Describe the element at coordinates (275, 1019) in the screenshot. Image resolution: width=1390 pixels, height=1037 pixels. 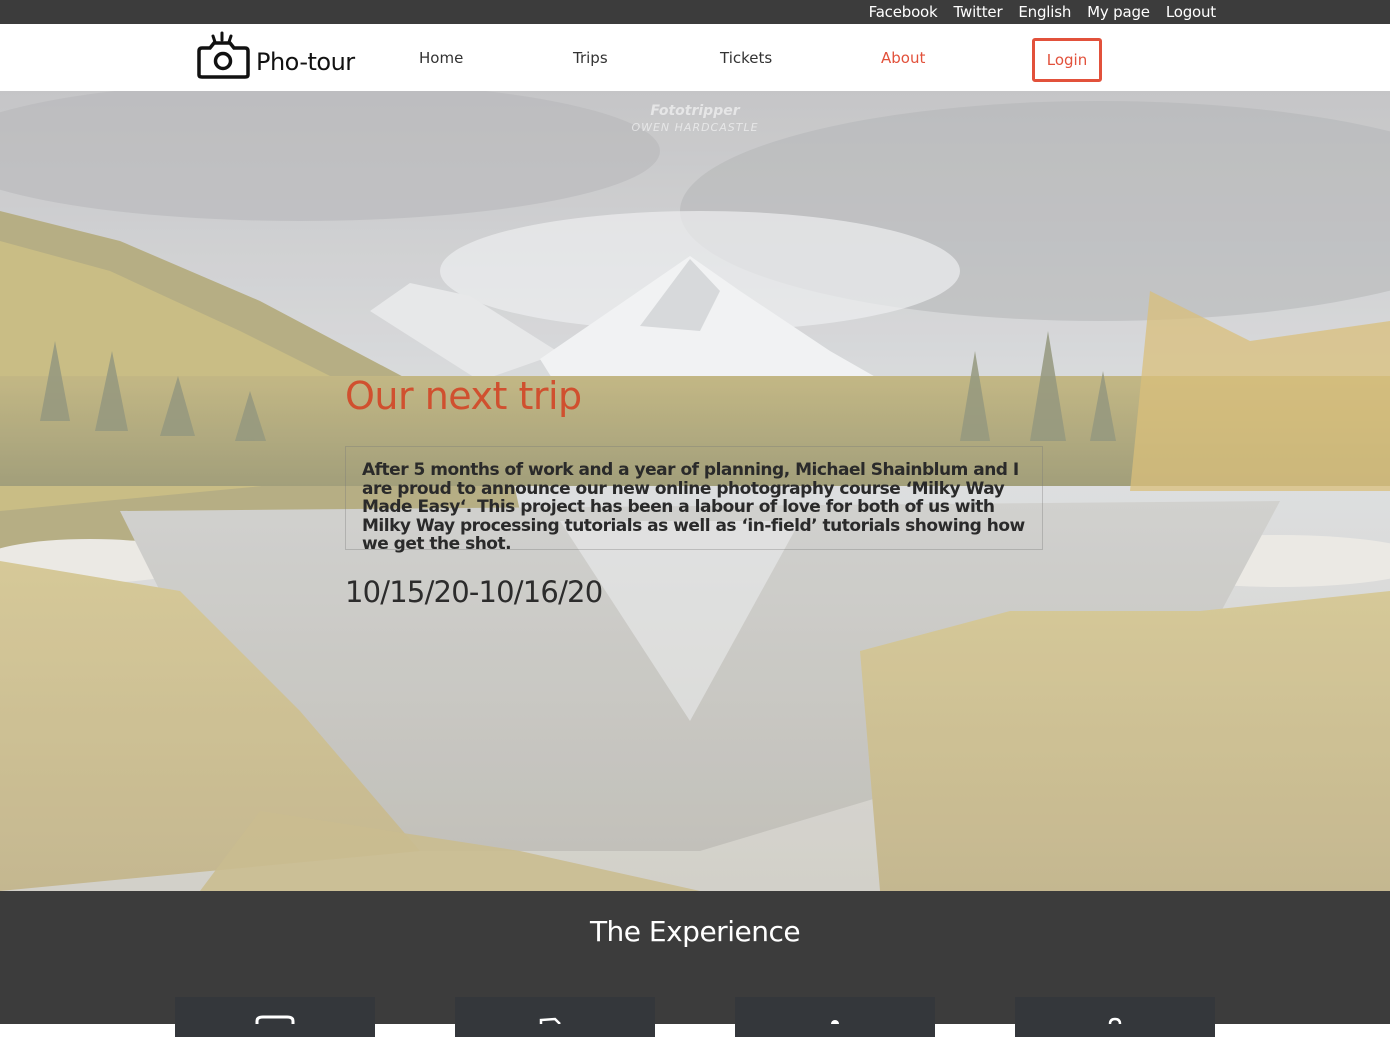
I see `camera-icon` at that location.